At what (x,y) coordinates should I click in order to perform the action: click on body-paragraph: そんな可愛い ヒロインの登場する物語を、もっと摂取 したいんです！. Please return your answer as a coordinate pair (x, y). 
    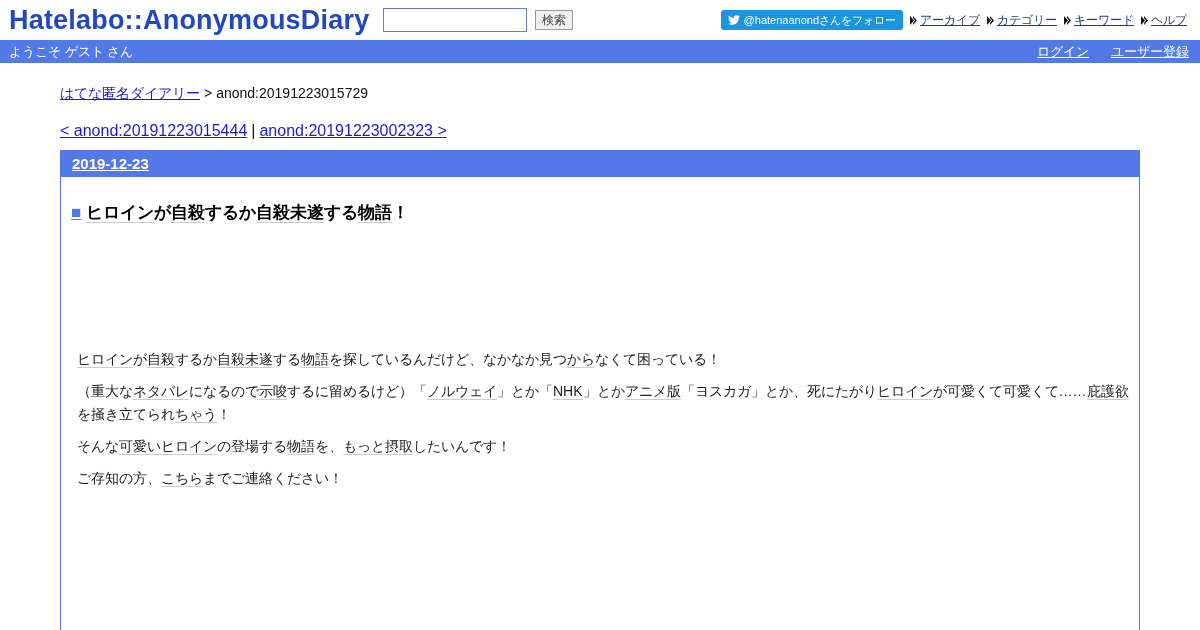
    Looking at the image, I should click on (294, 447).